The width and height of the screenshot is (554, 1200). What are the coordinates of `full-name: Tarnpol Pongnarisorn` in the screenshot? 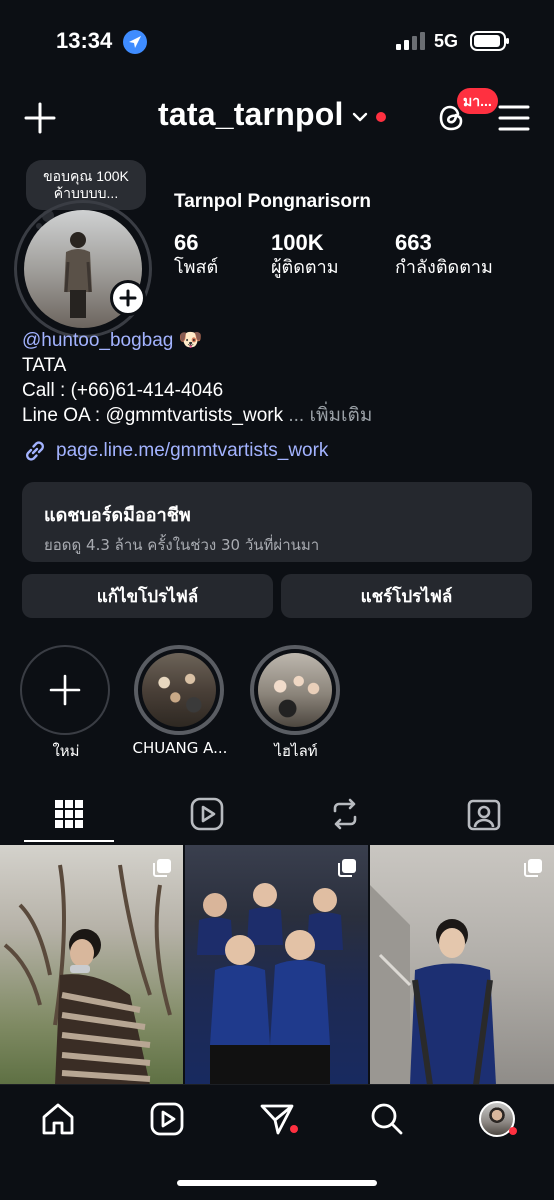 It's located at (273, 201).